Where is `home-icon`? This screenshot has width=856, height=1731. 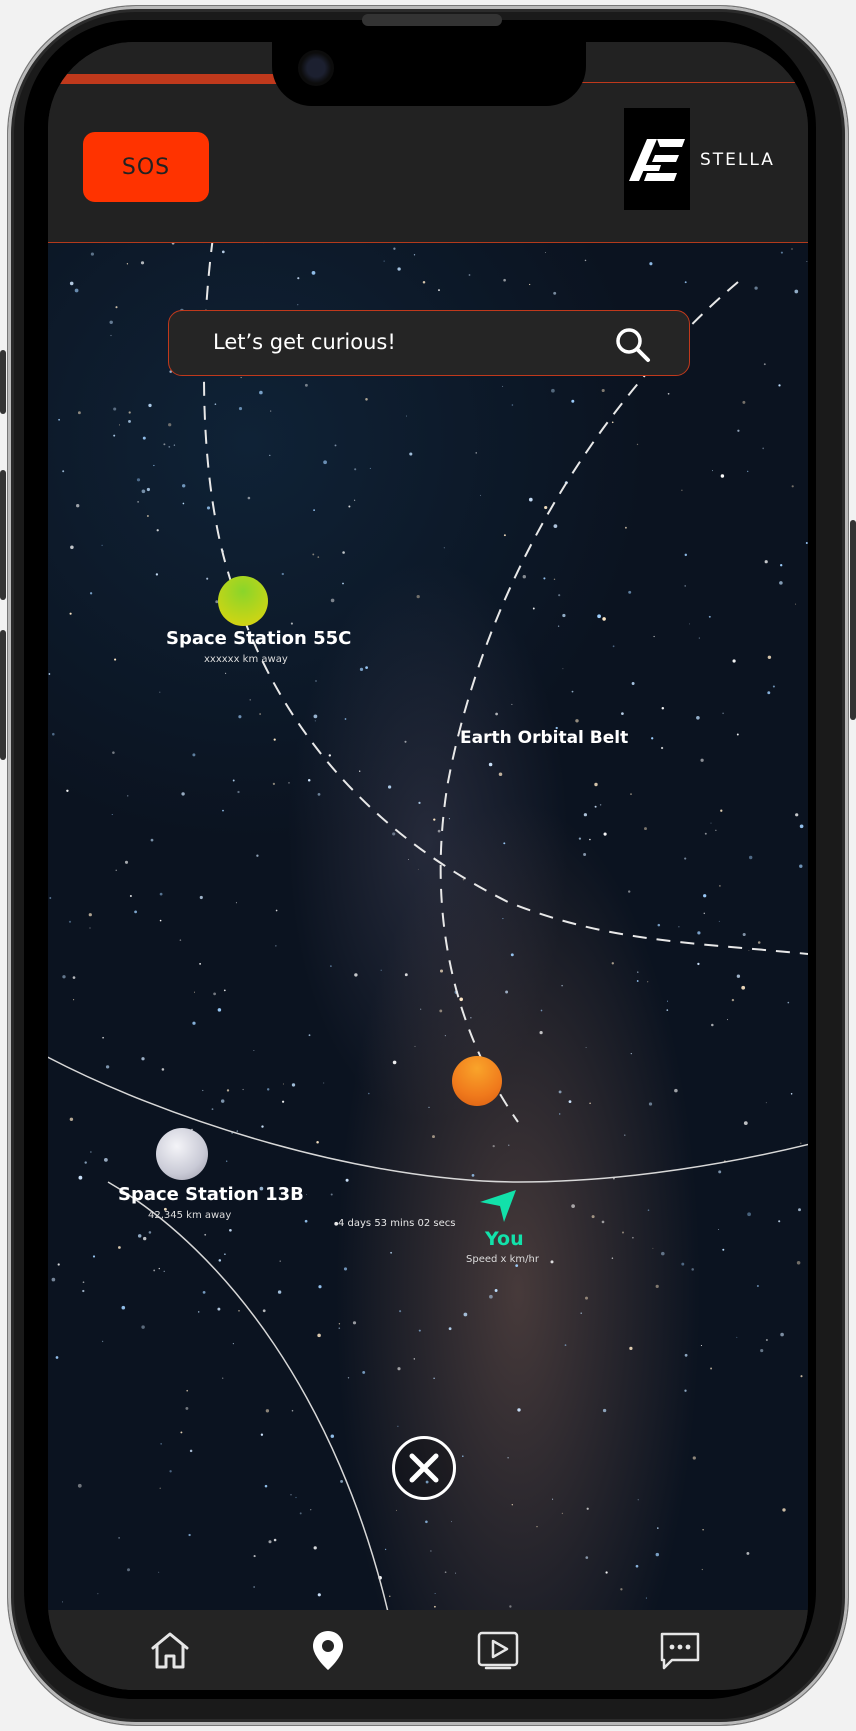
home-icon is located at coordinates (170, 1650).